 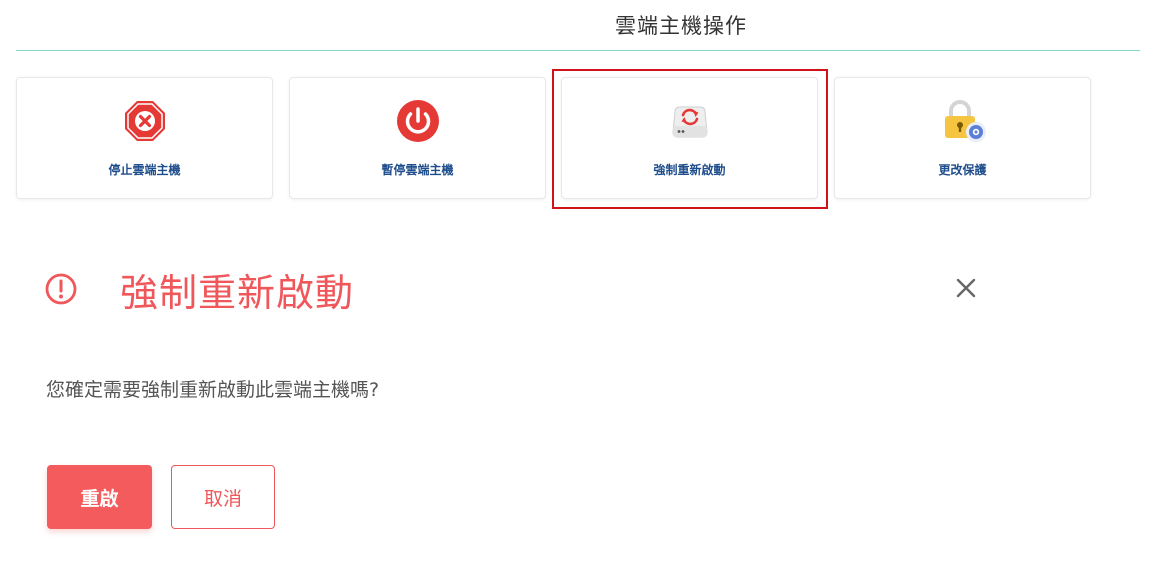 I want to click on force-restart-card: 強制重新啟動, so click(x=689, y=138).